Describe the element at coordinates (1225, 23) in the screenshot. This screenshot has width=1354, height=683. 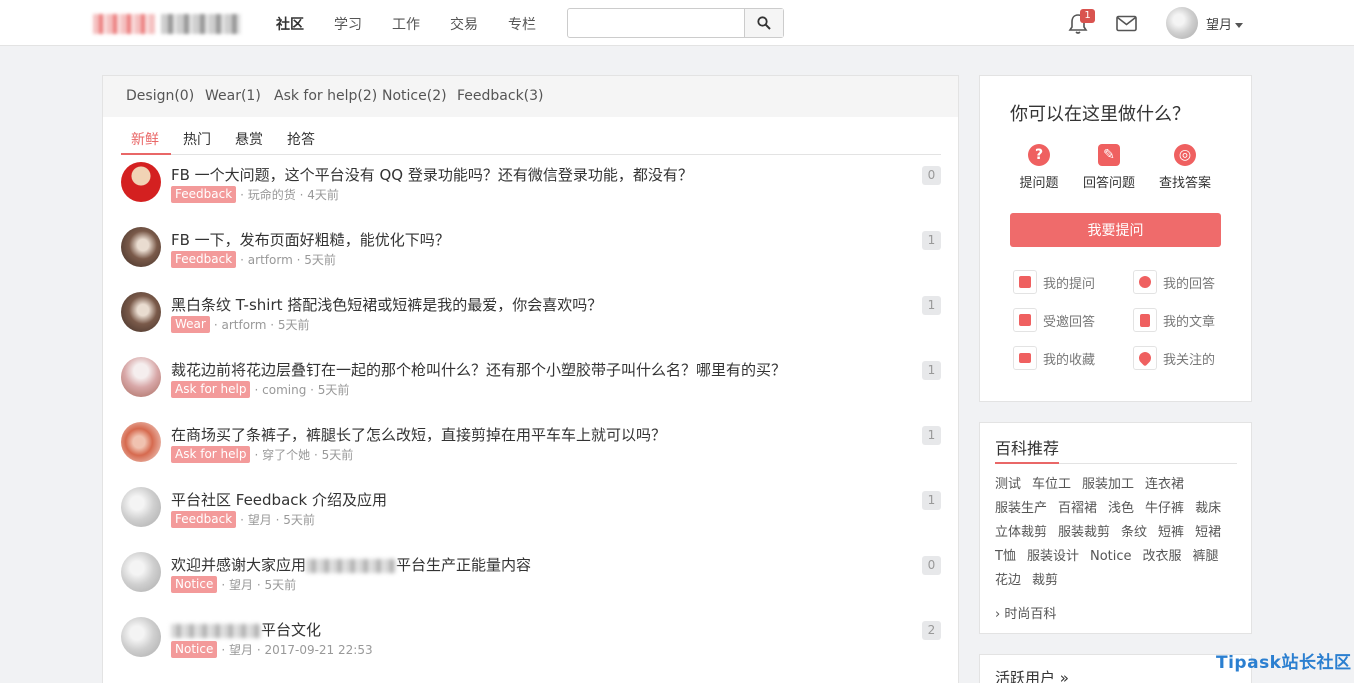
I see `user-menu: 望月` at that location.